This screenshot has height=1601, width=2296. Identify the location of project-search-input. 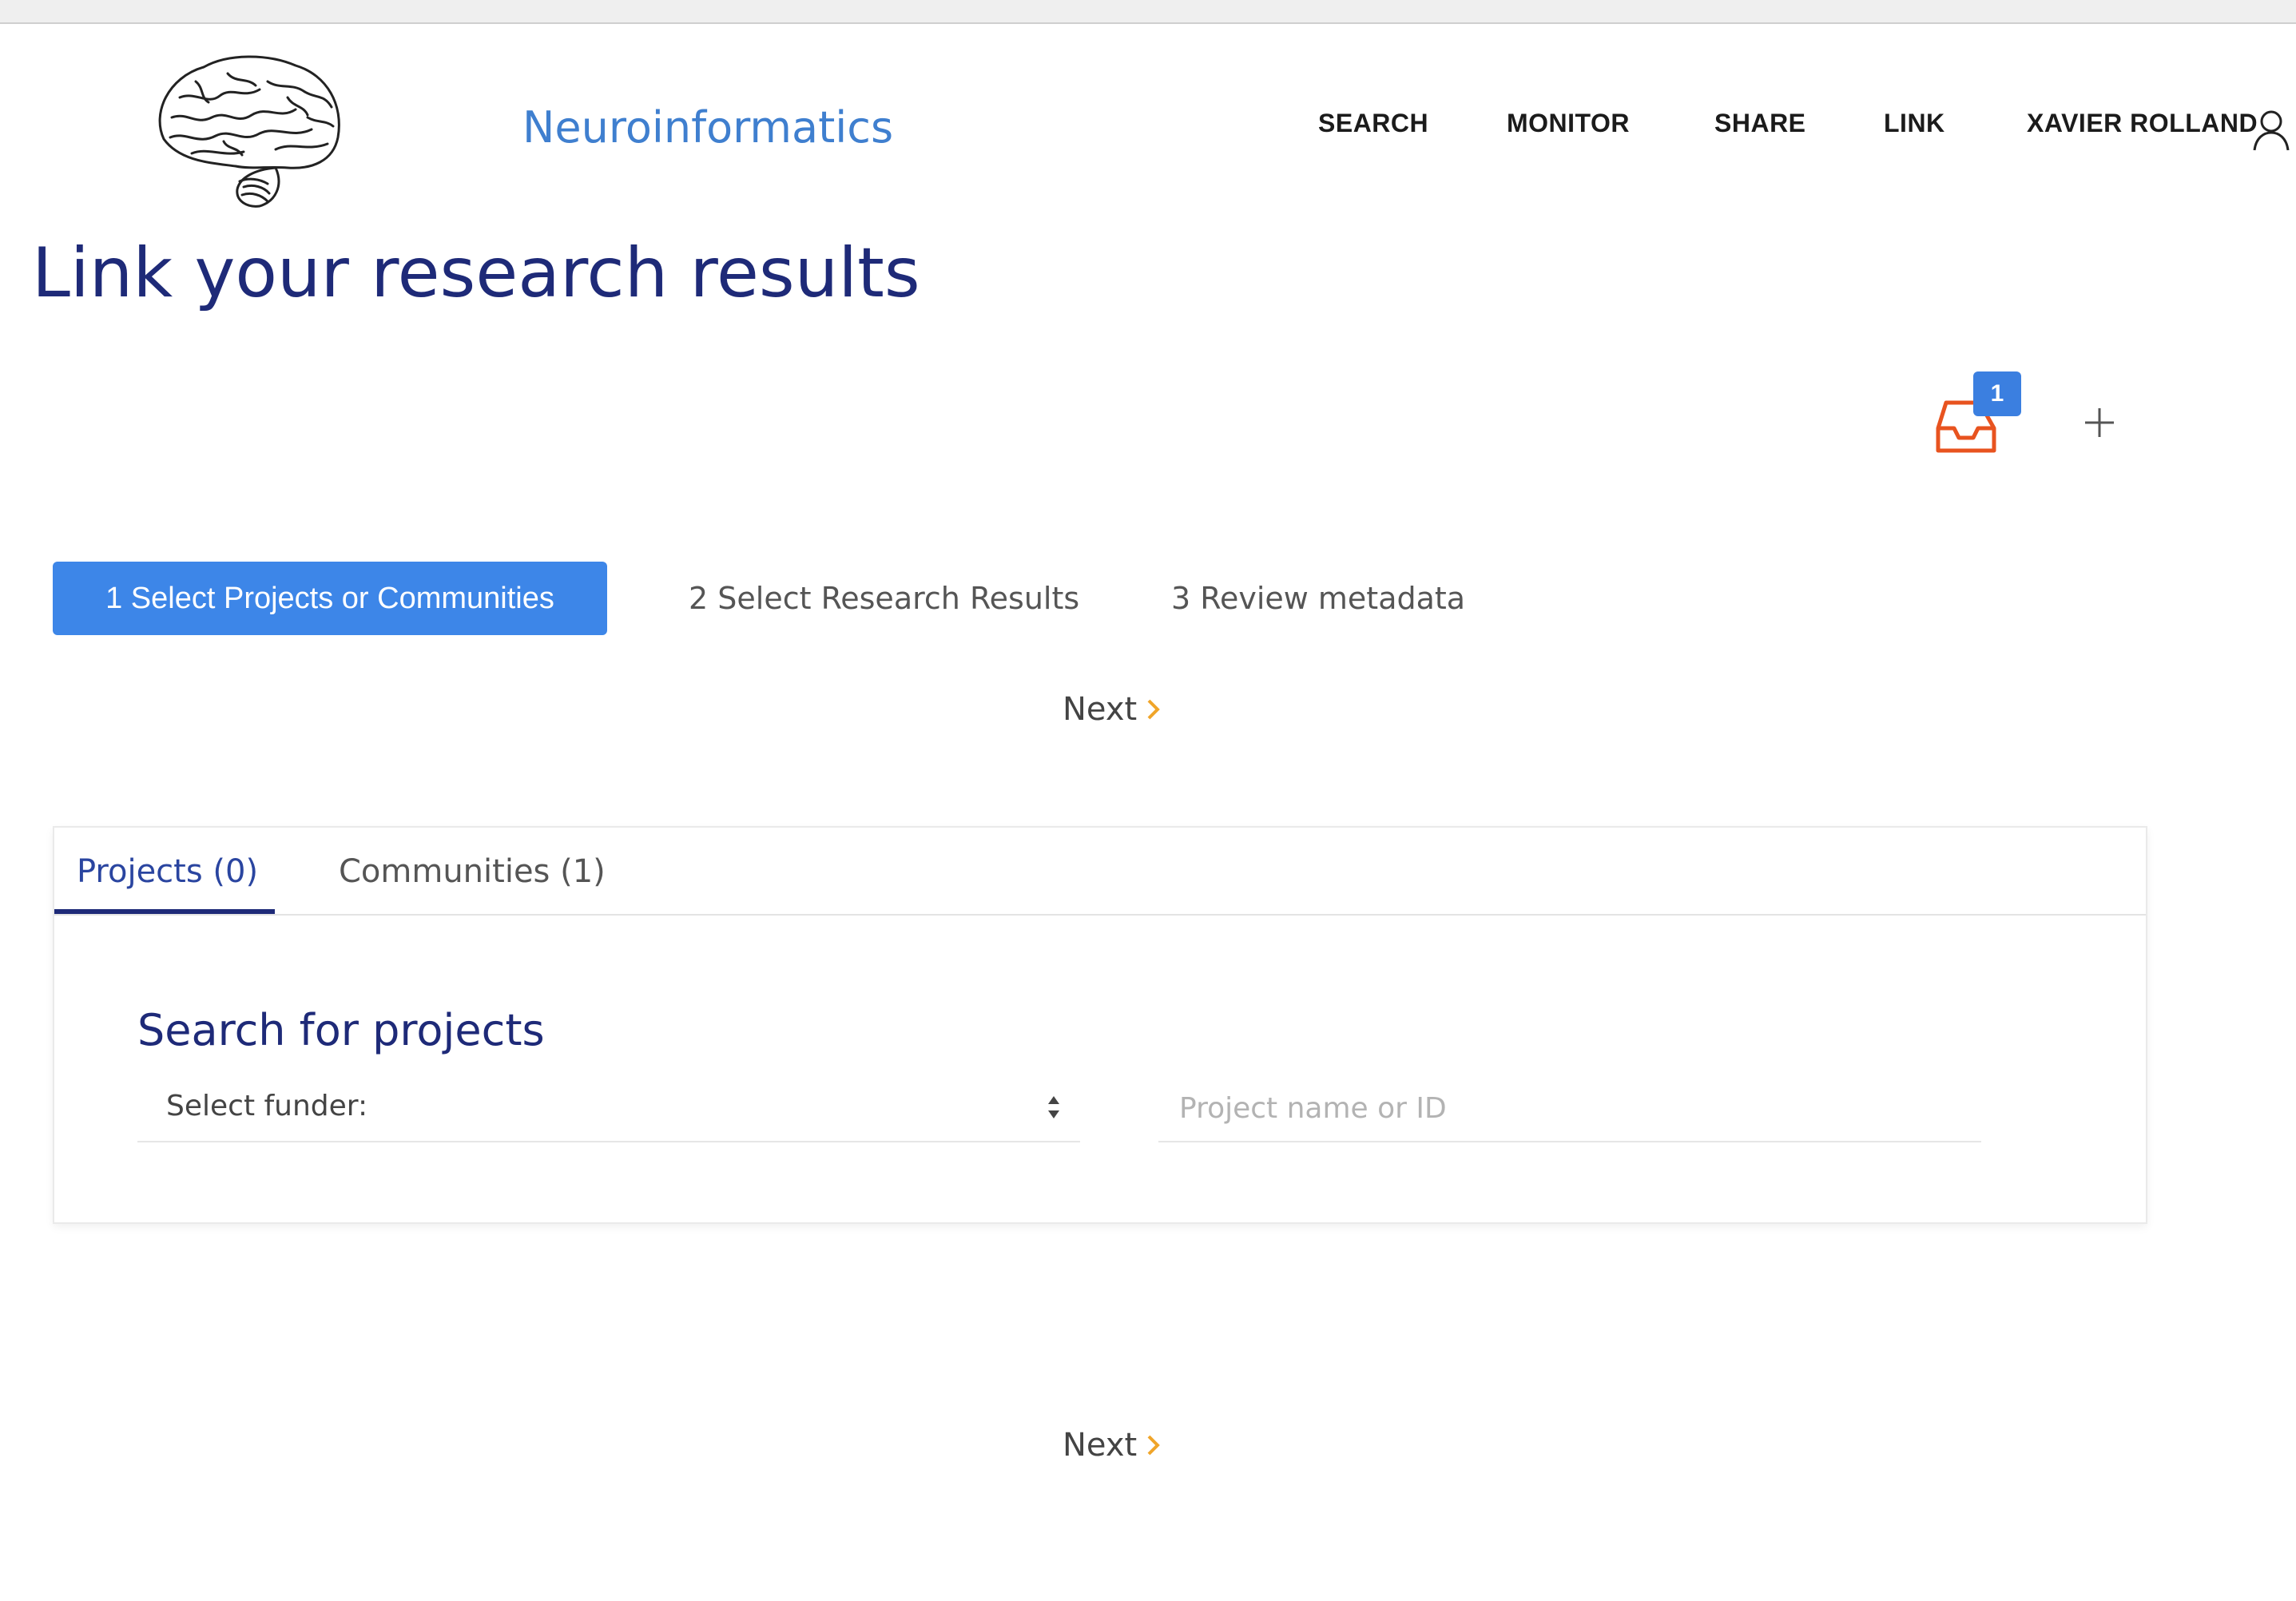
(1569, 1108).